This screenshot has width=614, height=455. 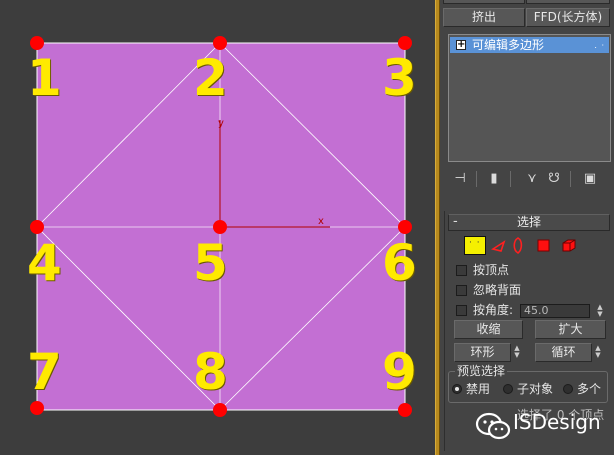 What do you see at coordinates (600, 311) in the screenshot?
I see `angle-spinner: ▲ ▼` at bounding box center [600, 311].